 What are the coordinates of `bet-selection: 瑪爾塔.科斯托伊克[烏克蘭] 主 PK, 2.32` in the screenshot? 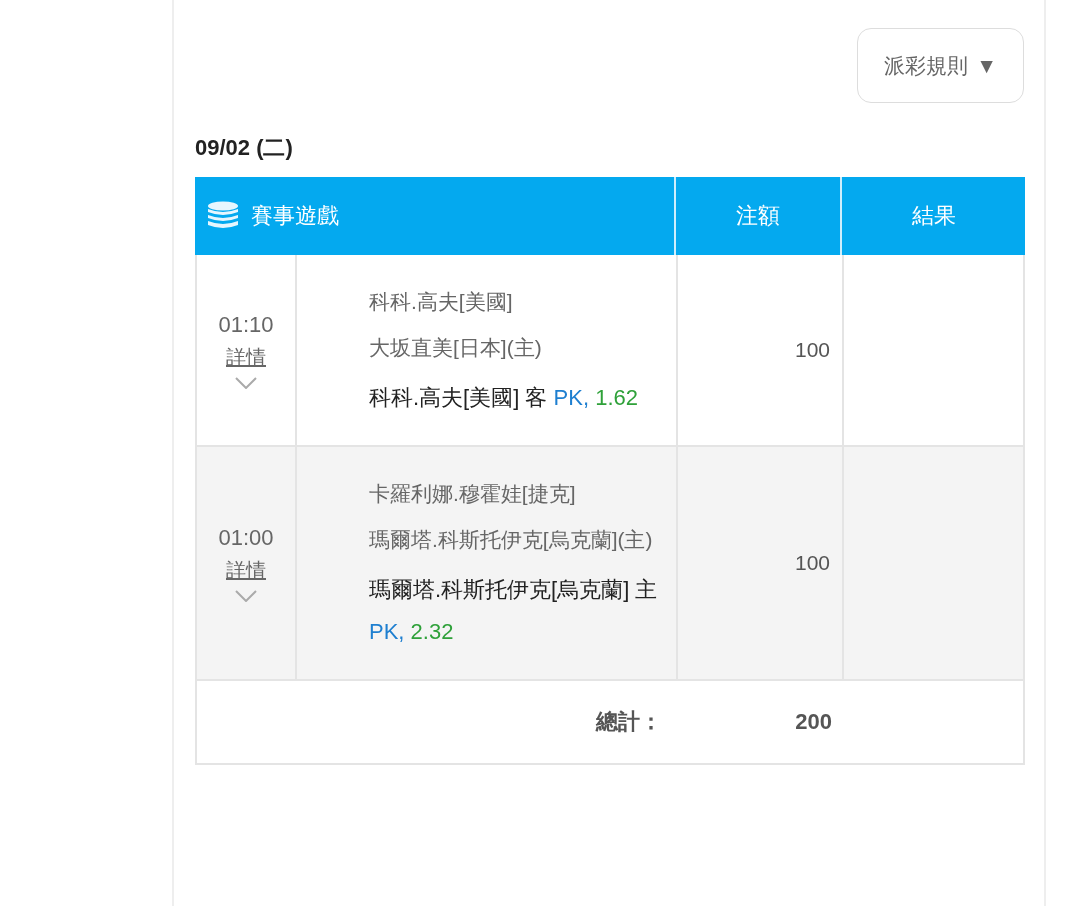 It's located at (514, 611).